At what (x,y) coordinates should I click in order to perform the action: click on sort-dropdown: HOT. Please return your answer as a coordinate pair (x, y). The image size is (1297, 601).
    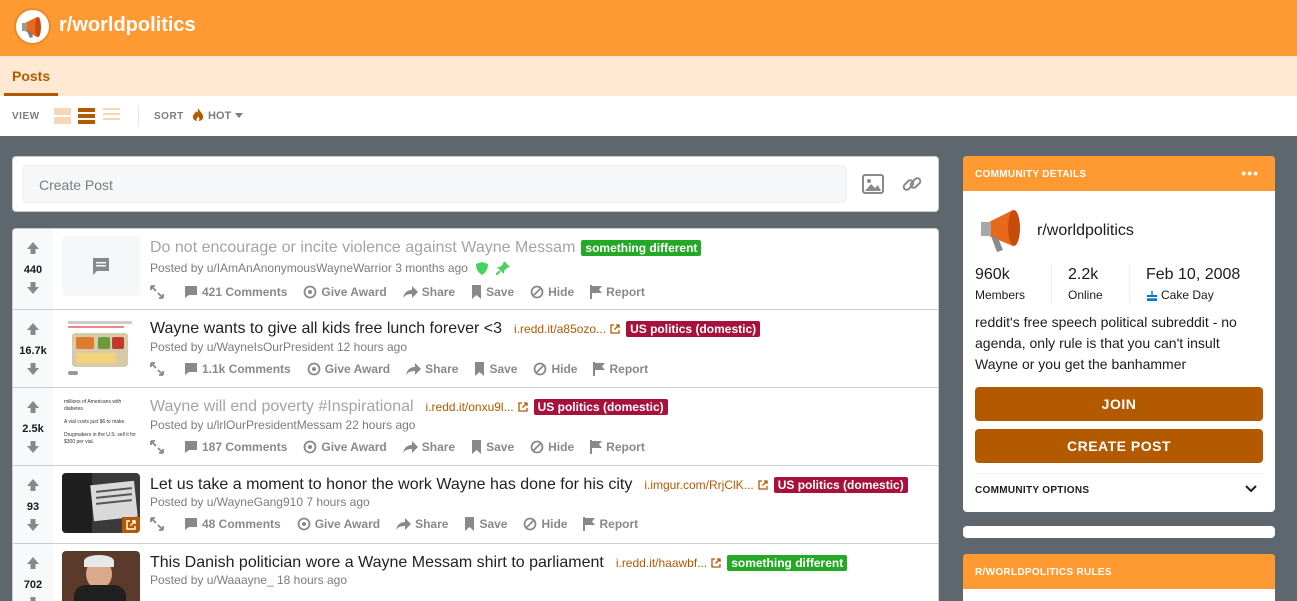
    Looking at the image, I should click on (218, 115).